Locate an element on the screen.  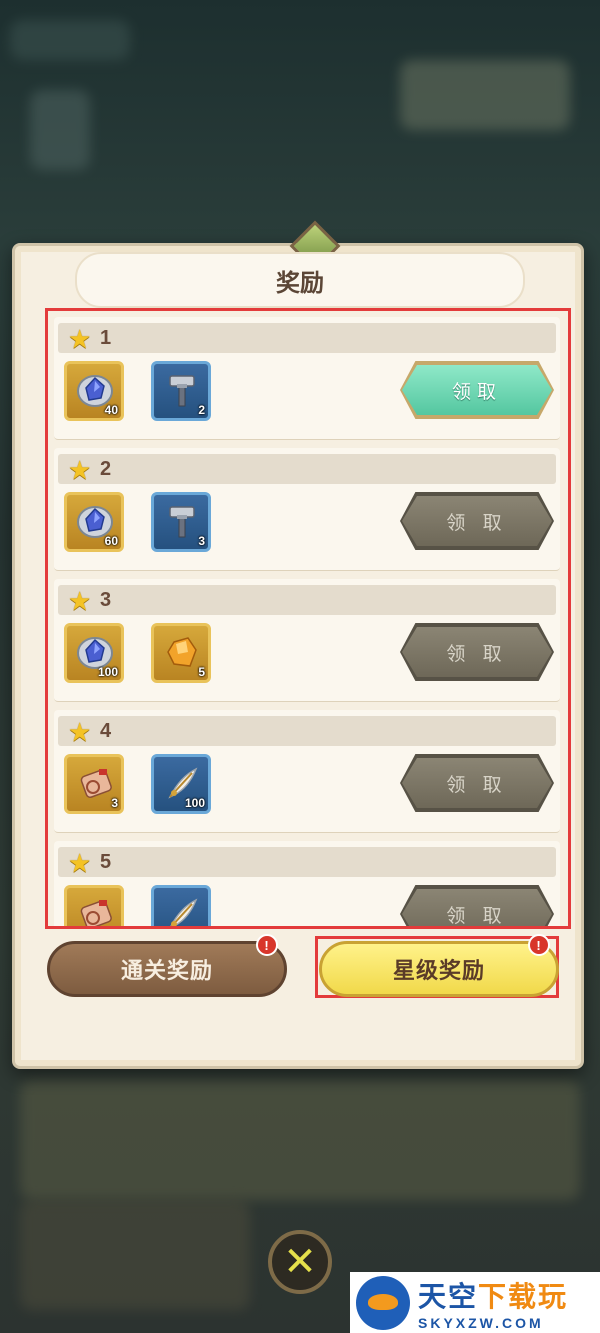
row-header: ★ 3 is located at coordinates (307, 600).